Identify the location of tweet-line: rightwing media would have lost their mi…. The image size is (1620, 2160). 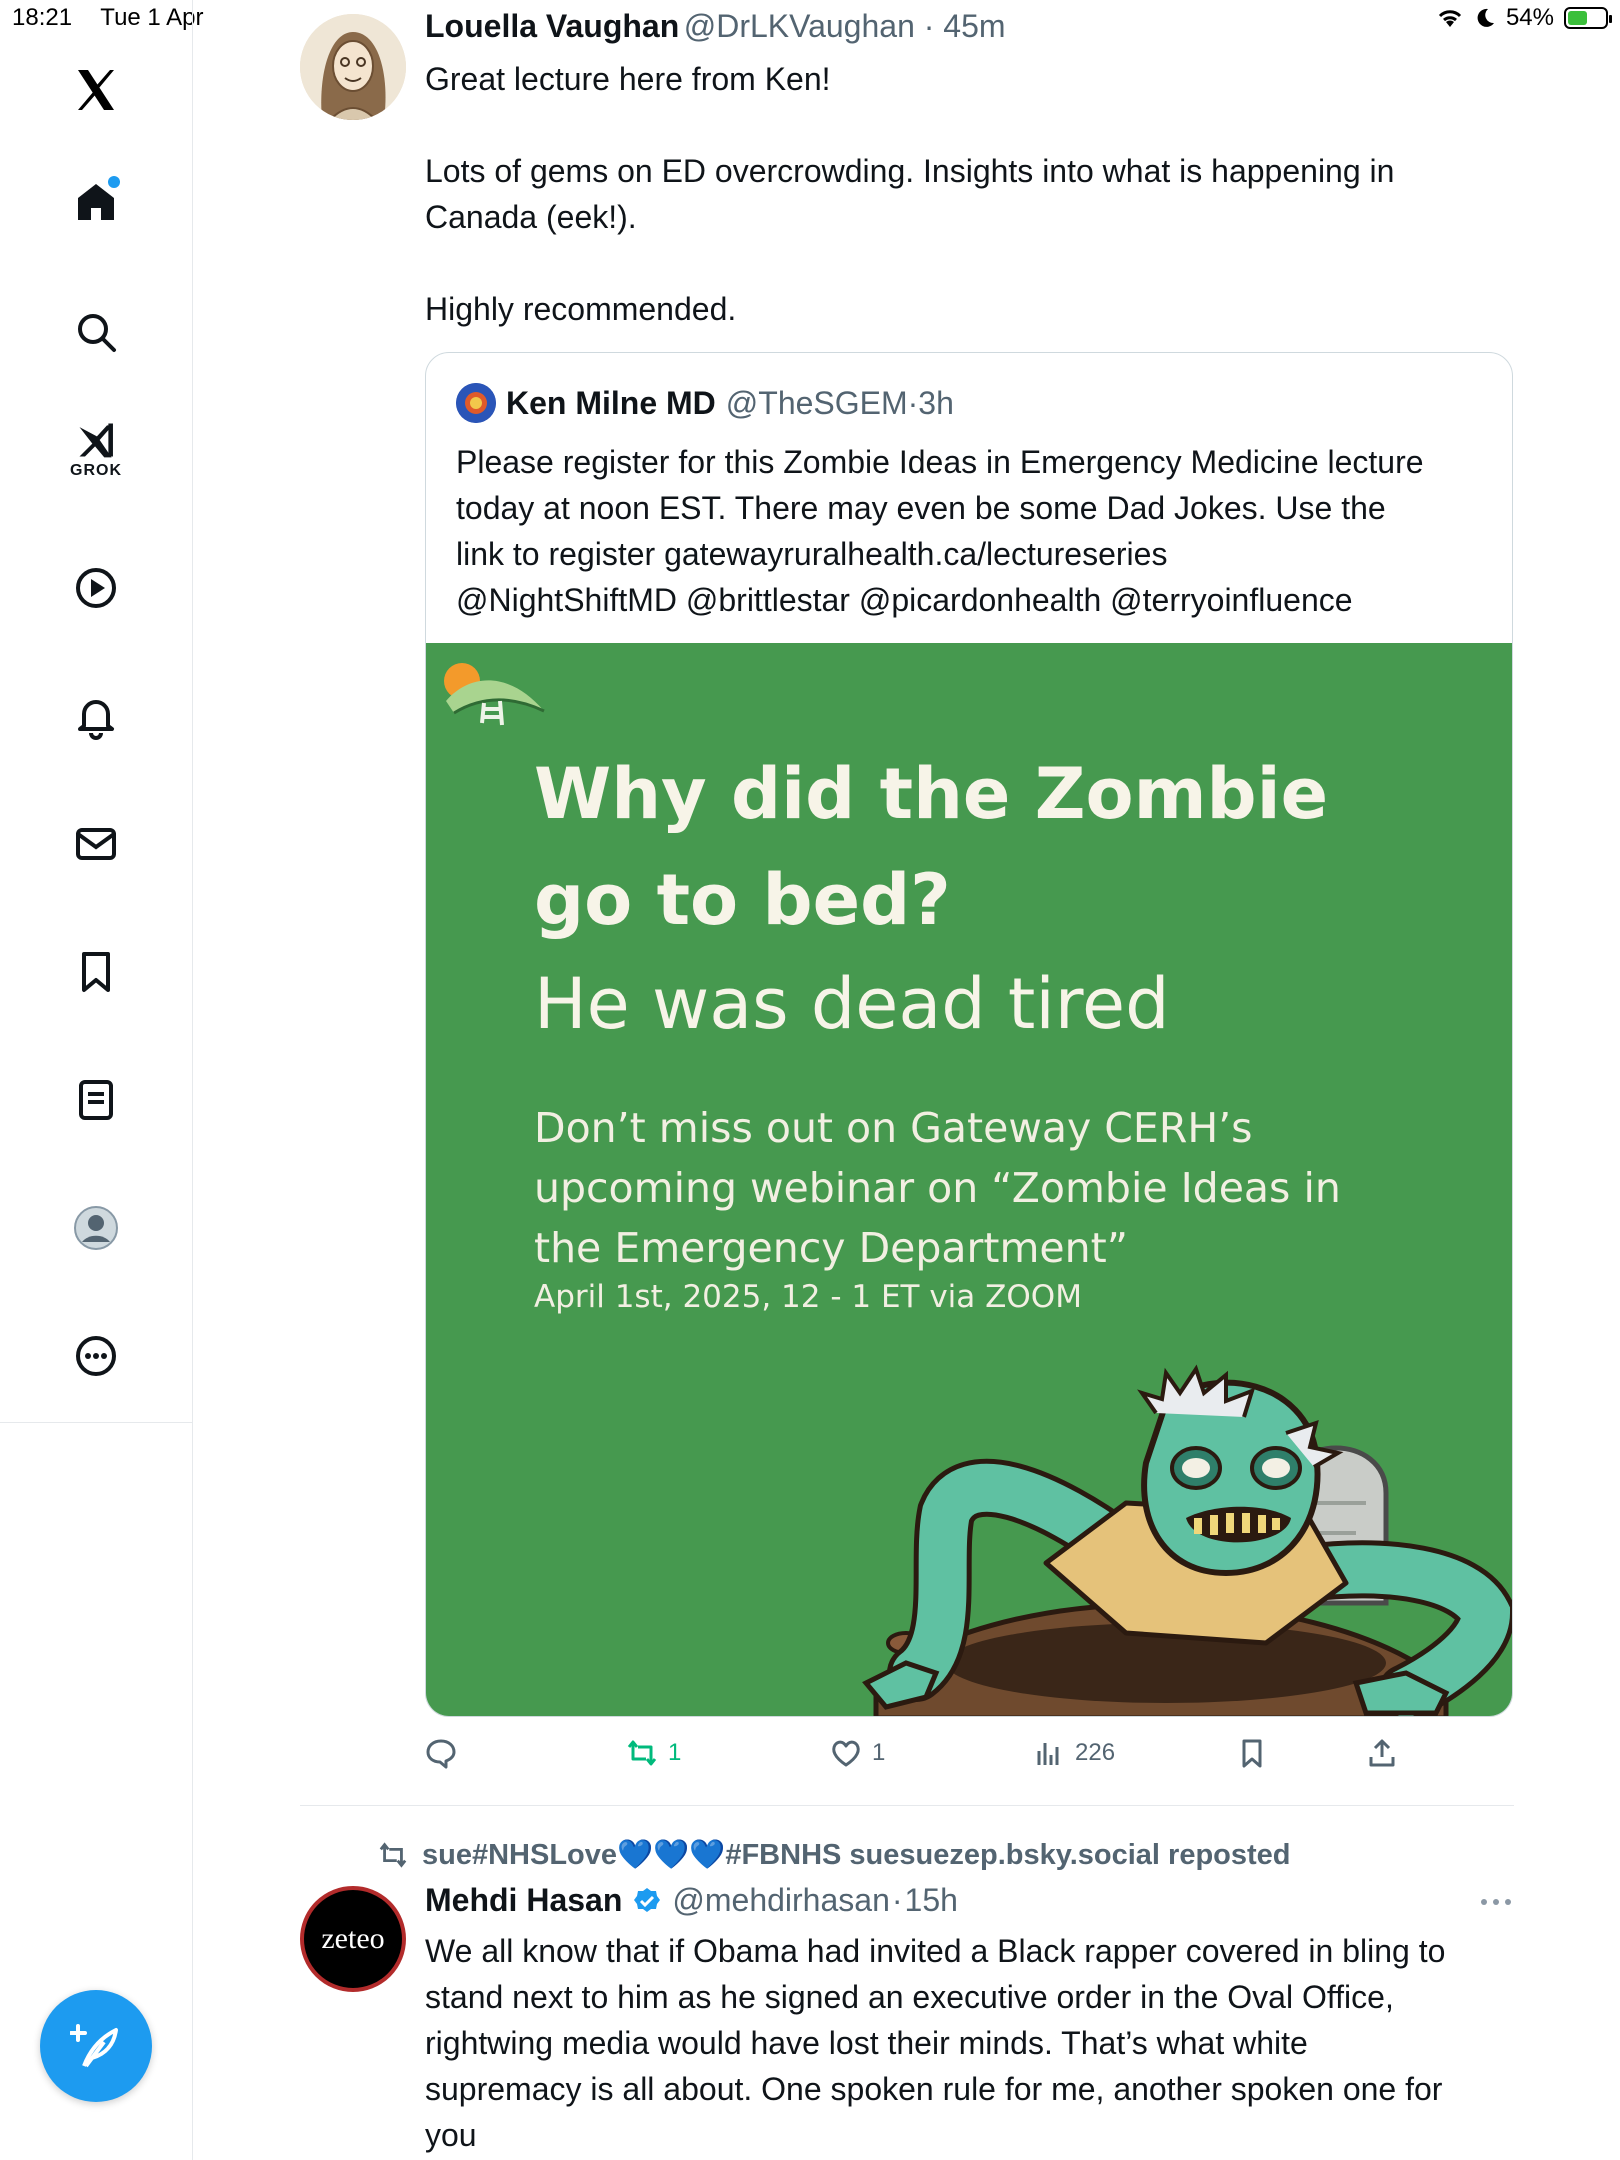
(866, 2043).